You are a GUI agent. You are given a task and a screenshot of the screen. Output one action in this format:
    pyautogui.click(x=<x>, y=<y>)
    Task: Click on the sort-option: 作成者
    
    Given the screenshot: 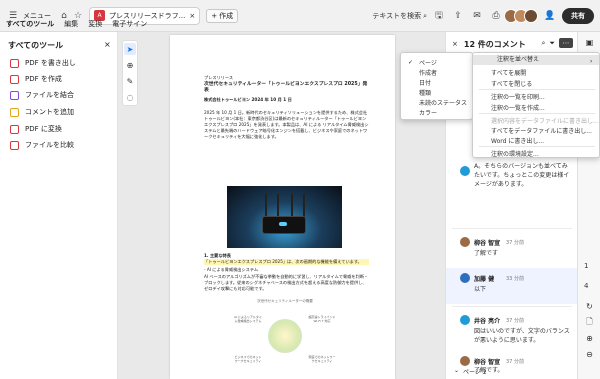 What is the action you would take?
    pyautogui.click(x=428, y=72)
    